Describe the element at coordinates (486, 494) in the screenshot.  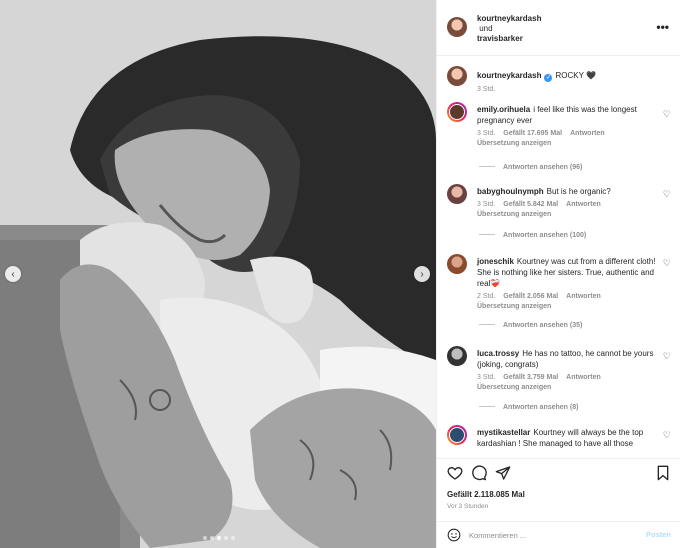
I see `like-count: Gefällt 2.118.085 Mal` at that location.